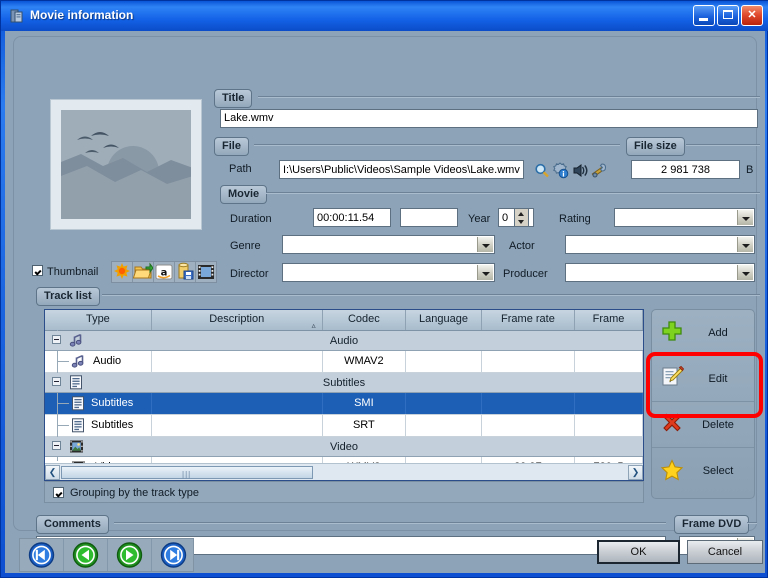 The height and width of the screenshot is (578, 768). Describe the element at coordinates (365, 425) in the screenshot. I see `cell-codec: SRT` at that location.